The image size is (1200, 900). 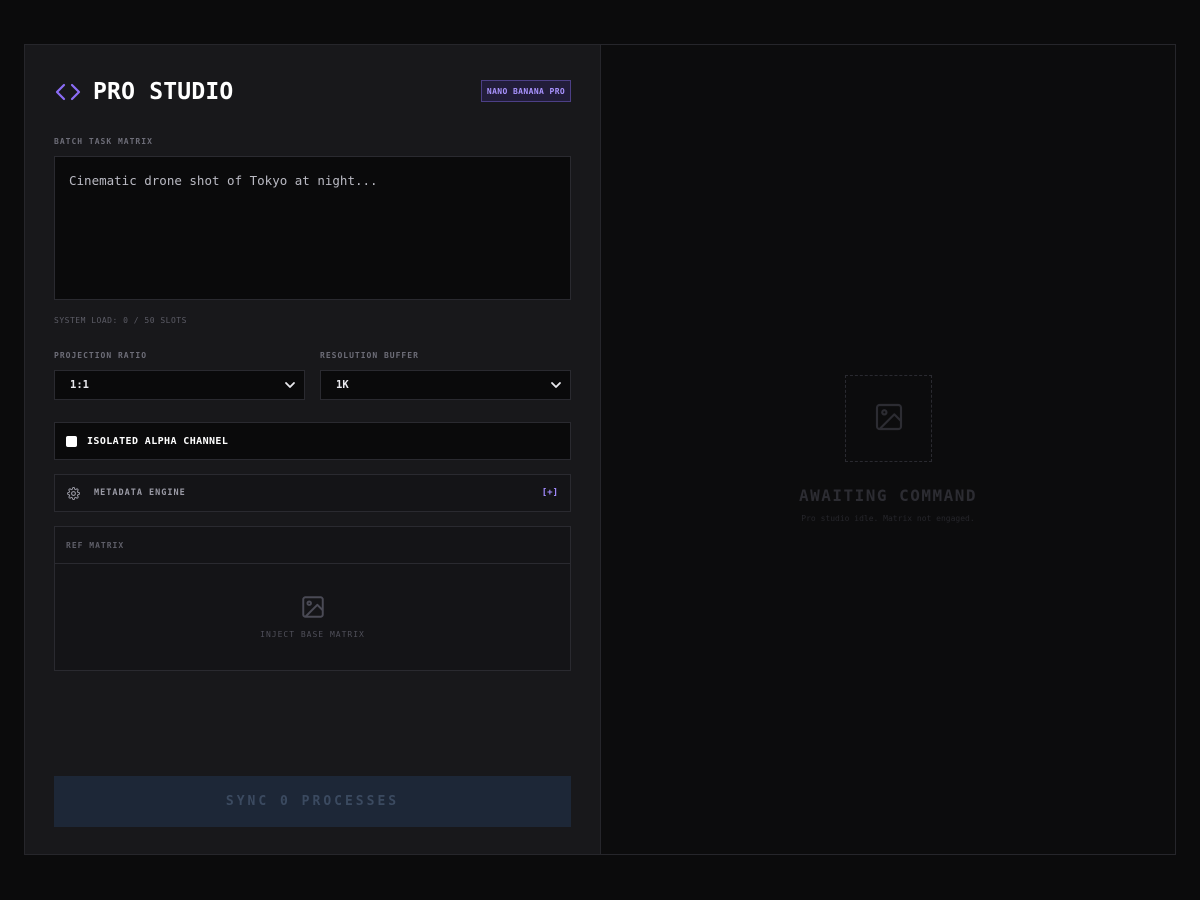 I want to click on system-load-status: SYSTEM LOAD: 0 / 50 SLOTS, so click(x=120, y=320).